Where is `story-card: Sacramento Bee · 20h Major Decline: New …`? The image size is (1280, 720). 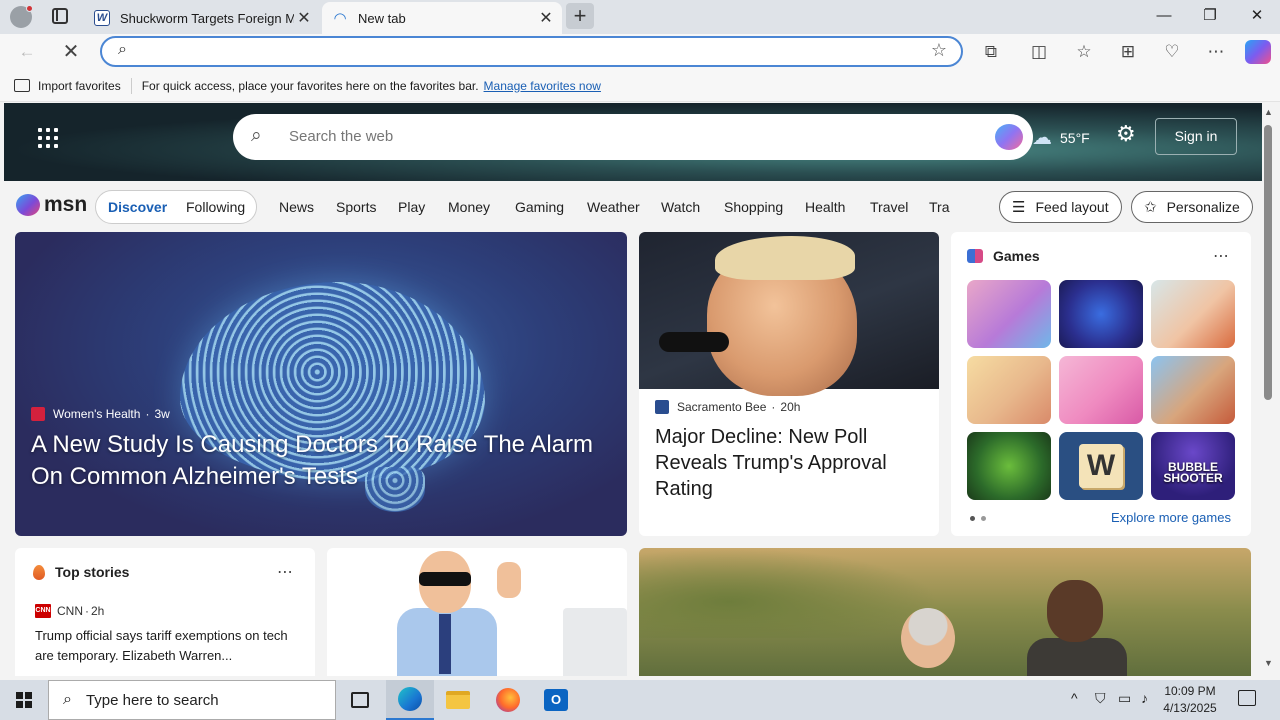 story-card: Sacramento Bee · 20h Major Decline: New … is located at coordinates (789, 384).